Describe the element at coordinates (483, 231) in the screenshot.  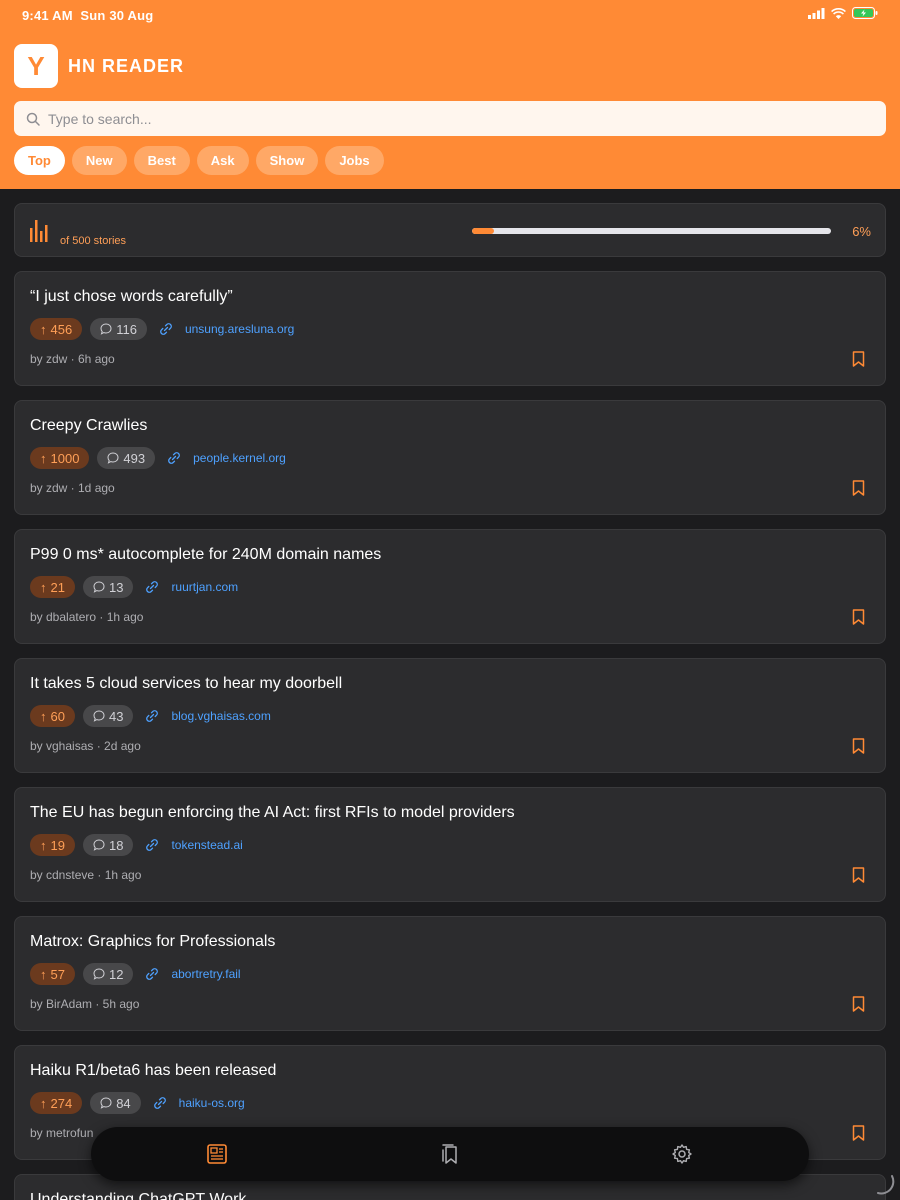
I see `progress-bar-fill` at that location.